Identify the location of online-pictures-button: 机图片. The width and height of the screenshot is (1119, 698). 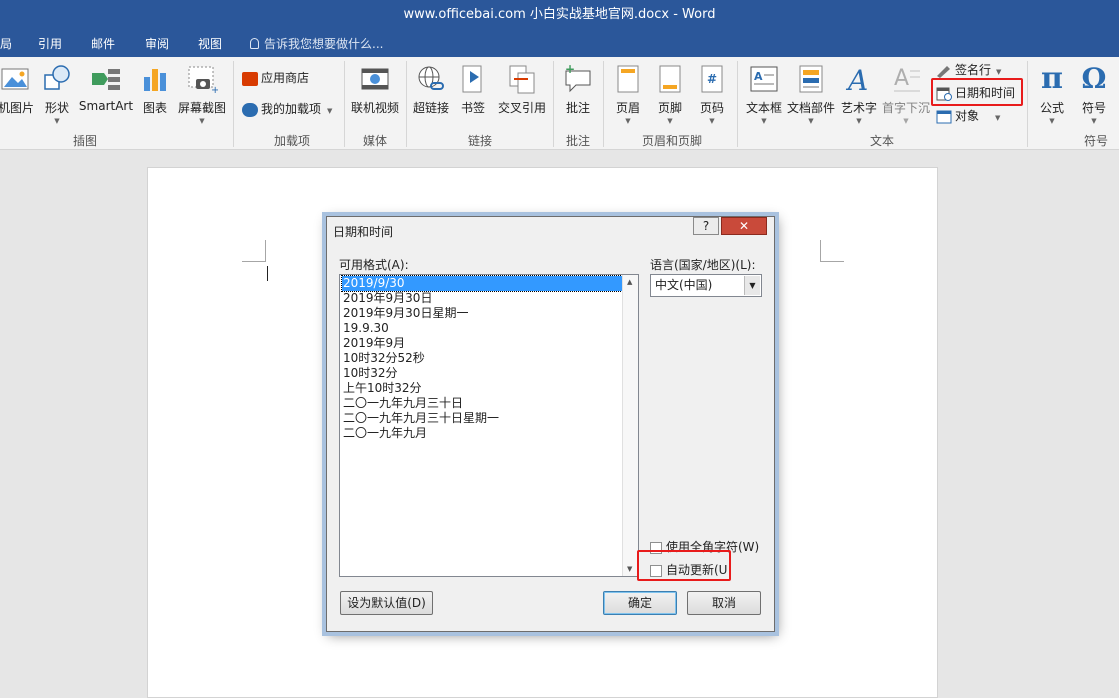
(18, 94).